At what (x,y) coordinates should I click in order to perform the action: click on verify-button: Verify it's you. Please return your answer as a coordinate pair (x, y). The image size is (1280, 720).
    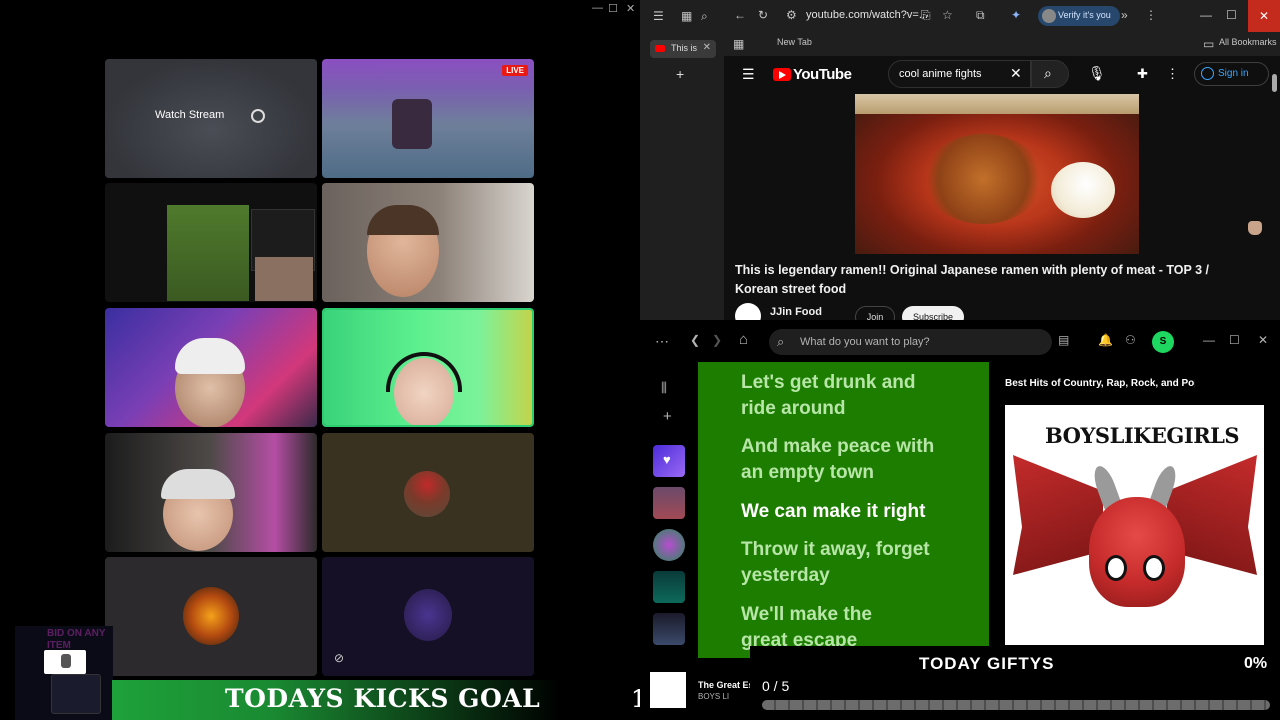
    Looking at the image, I should click on (1079, 16).